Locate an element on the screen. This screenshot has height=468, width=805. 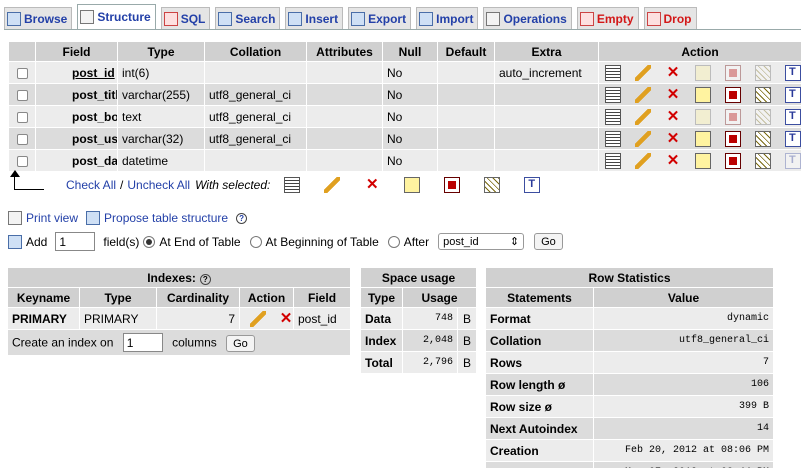
drop-index-icon: ✕ is located at coordinates (285, 318).